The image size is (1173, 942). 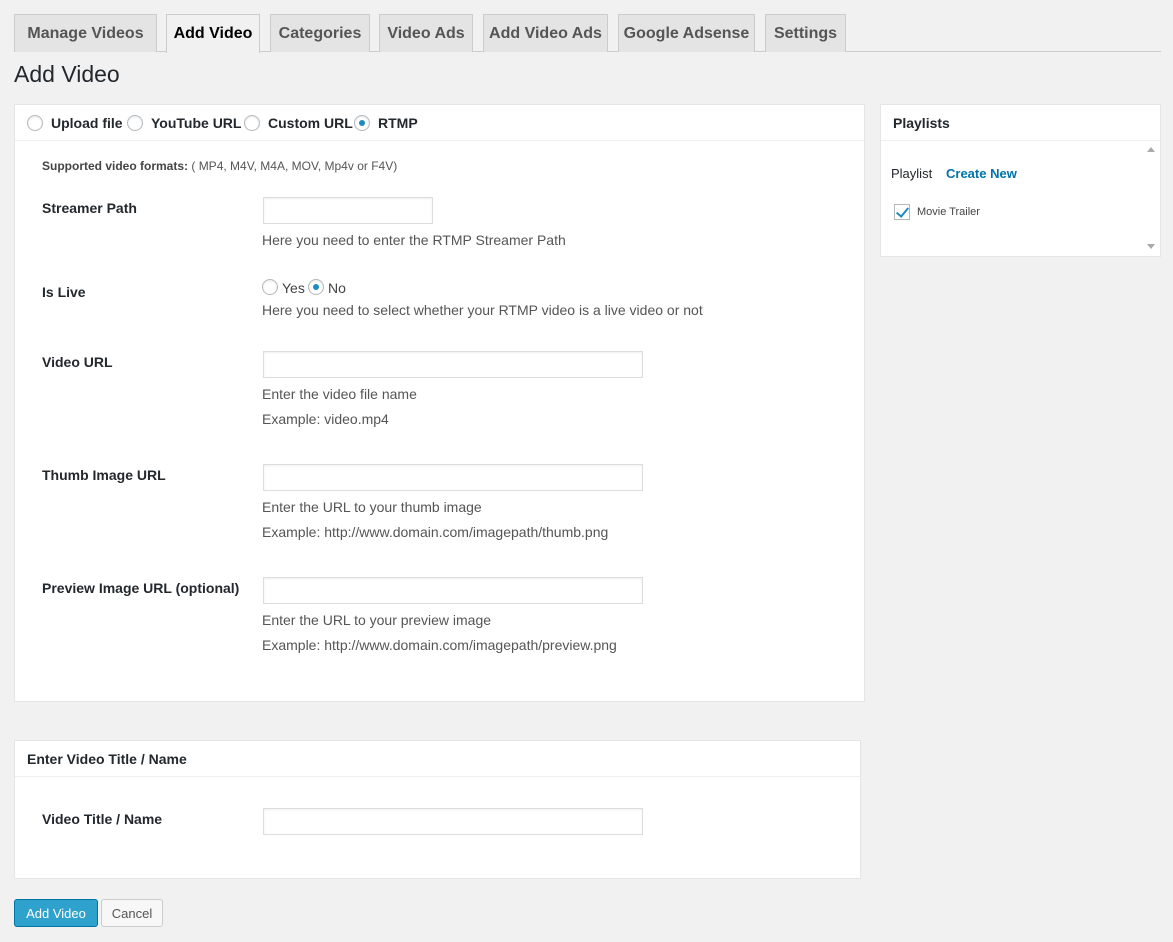 I want to click on tab-settings: Settings, so click(x=805, y=33).